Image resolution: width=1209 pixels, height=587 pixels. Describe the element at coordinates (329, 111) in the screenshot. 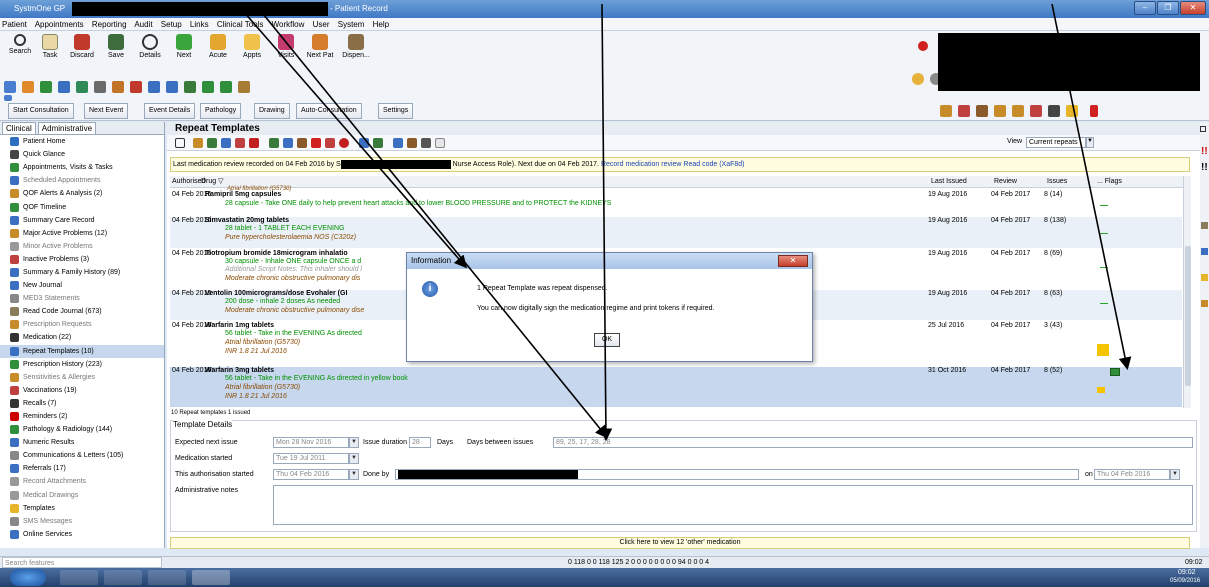

I see `tab-auto-consultation: Auto-Consultation` at that location.